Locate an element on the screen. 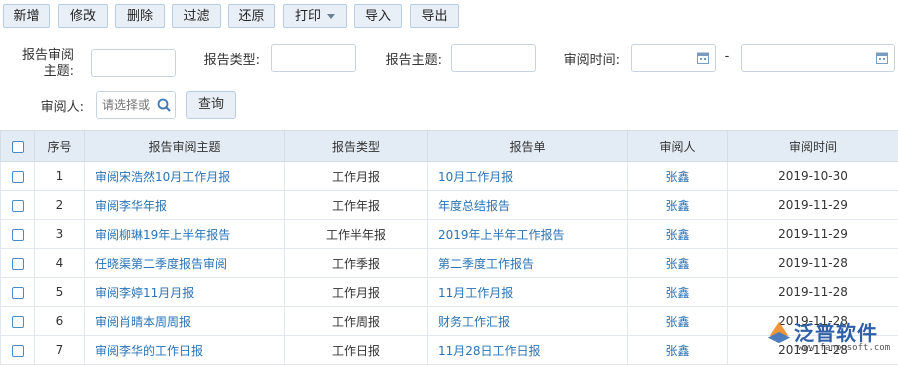 Image resolution: width=898 pixels, height=365 pixels. table-row: 2 审阅李华年报 工作年报 年度总结报告 张鑫 2019-11-29 is located at coordinates (449, 205).